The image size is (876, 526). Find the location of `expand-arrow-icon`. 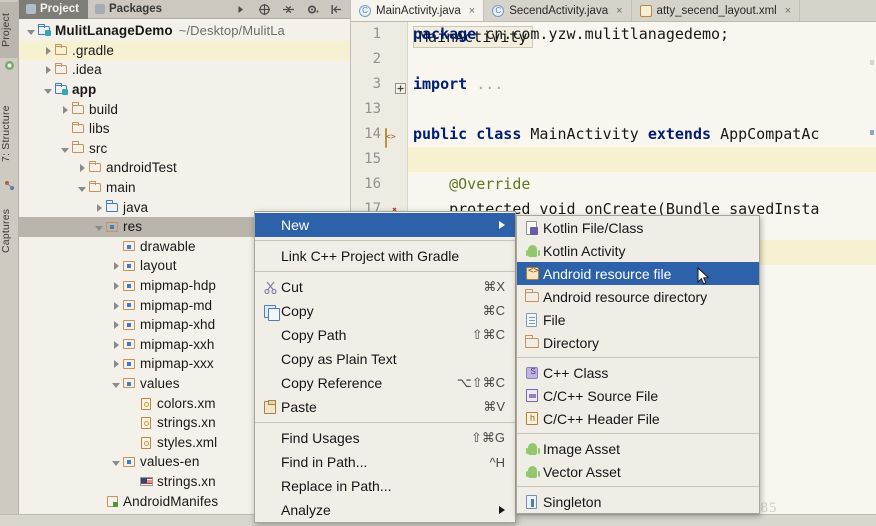

expand-arrow-icon is located at coordinates (240, 9).